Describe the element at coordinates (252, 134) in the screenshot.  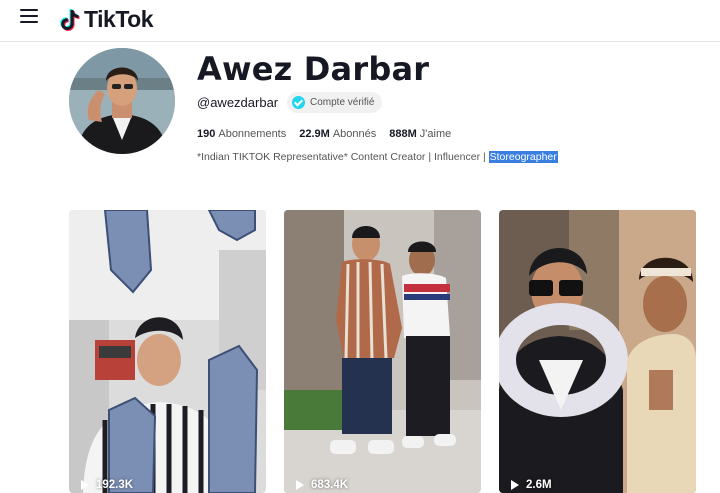
I see `stat-label: Abonnements` at that location.